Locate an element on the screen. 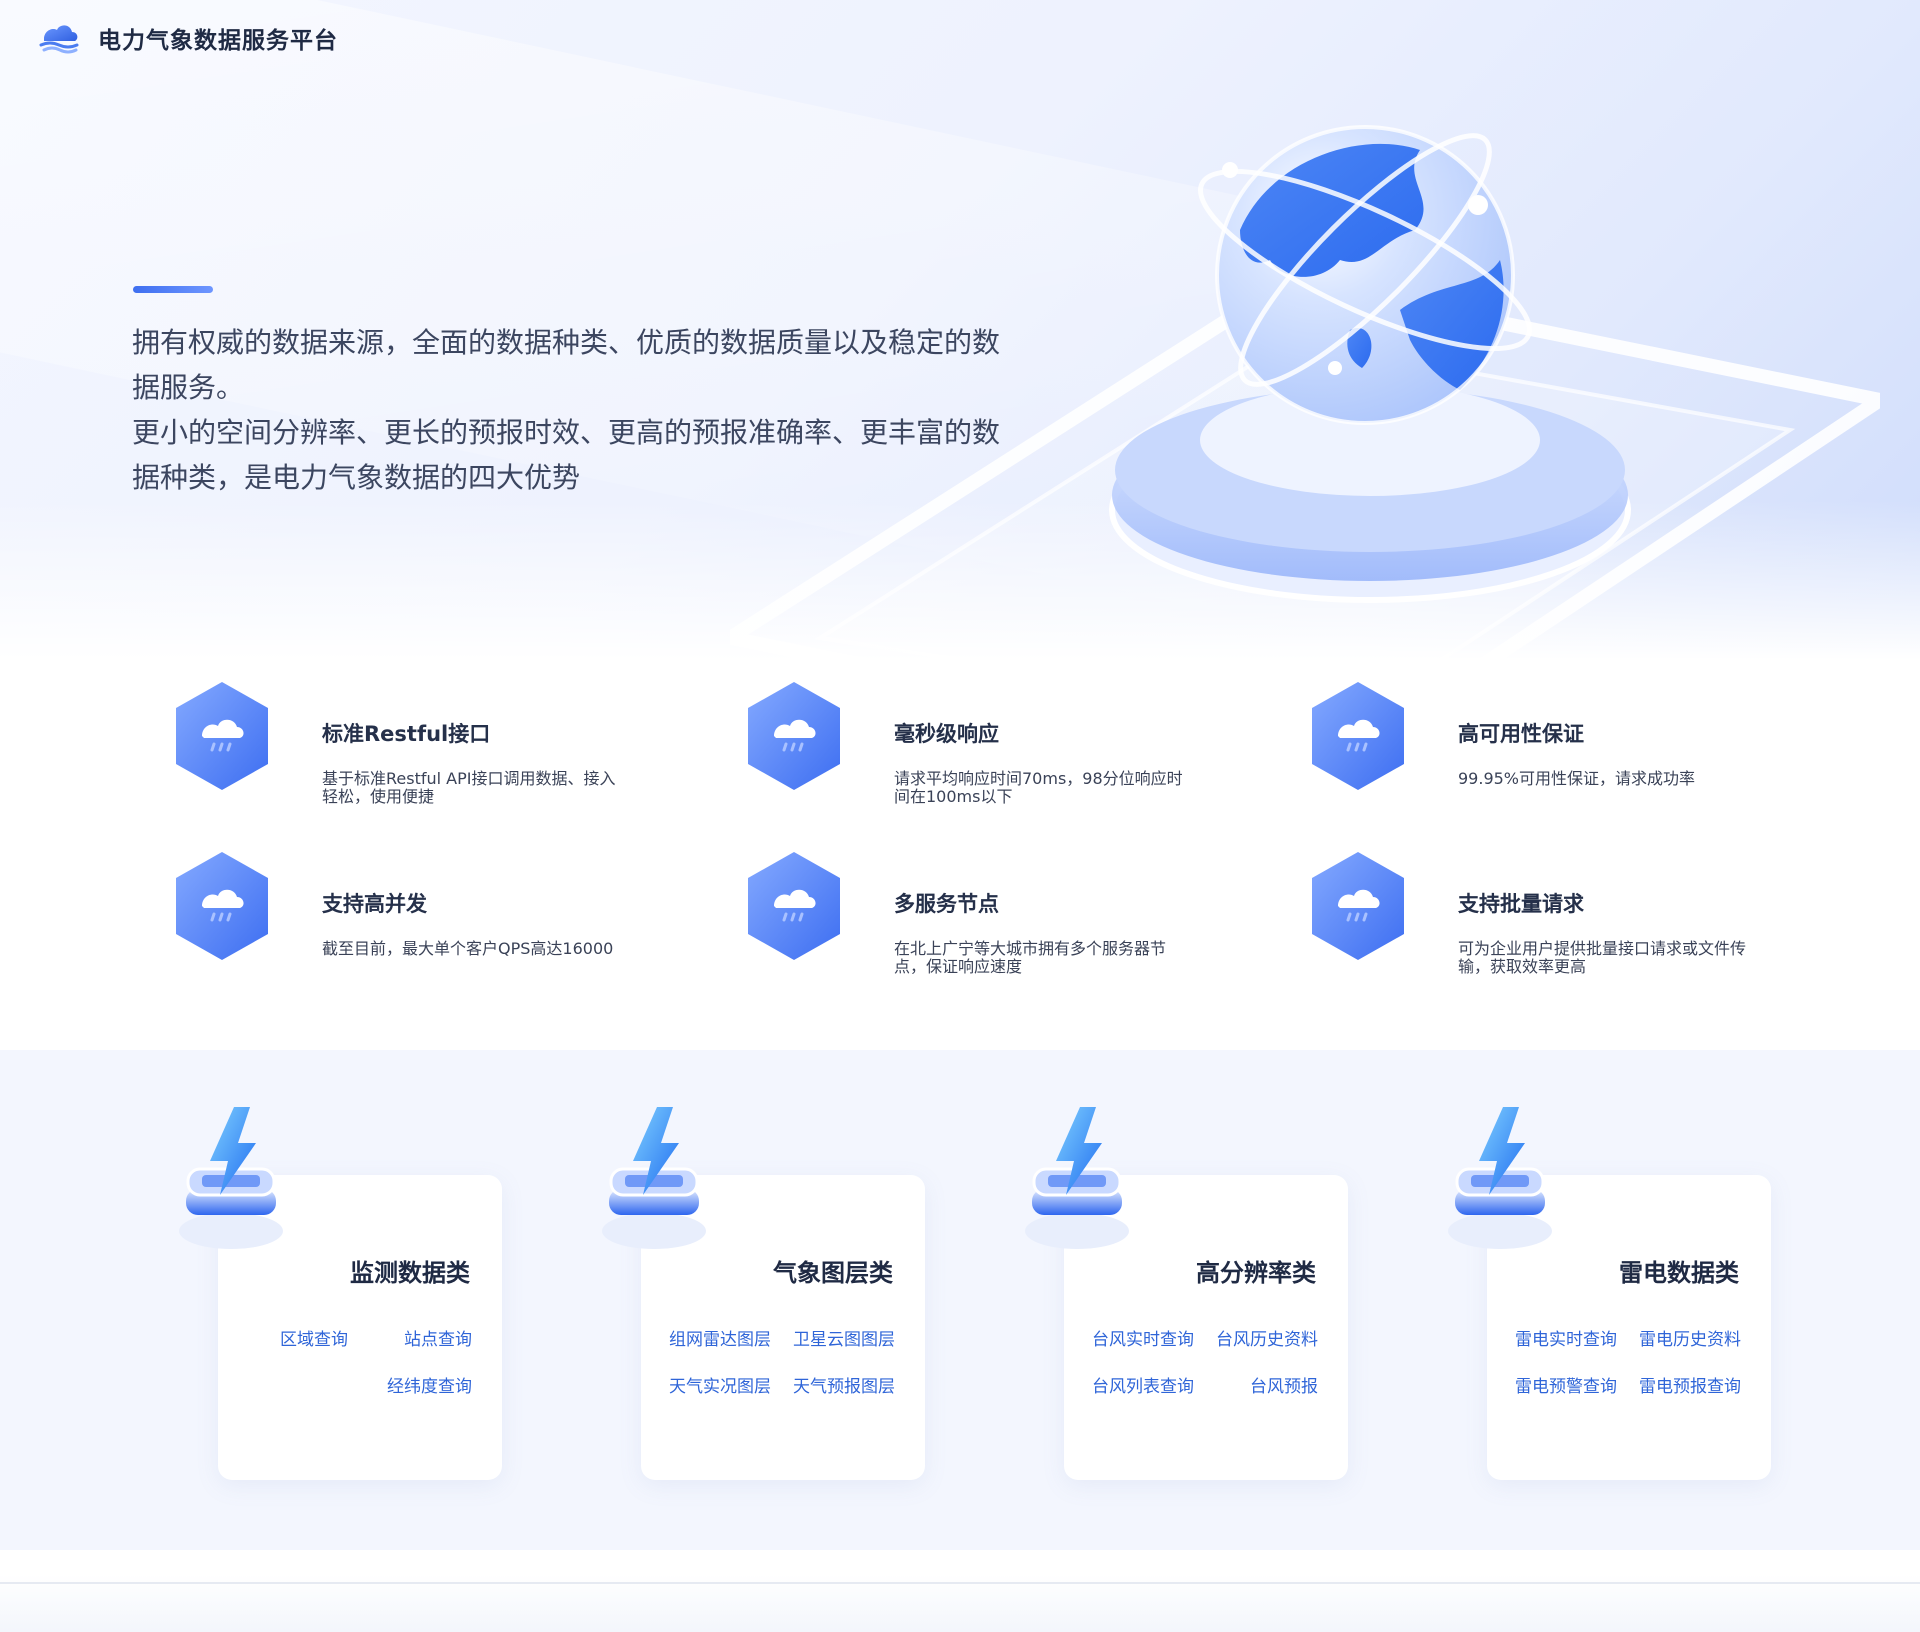 The width and height of the screenshot is (1920, 1632). hero-accent-bar is located at coordinates (173, 289).